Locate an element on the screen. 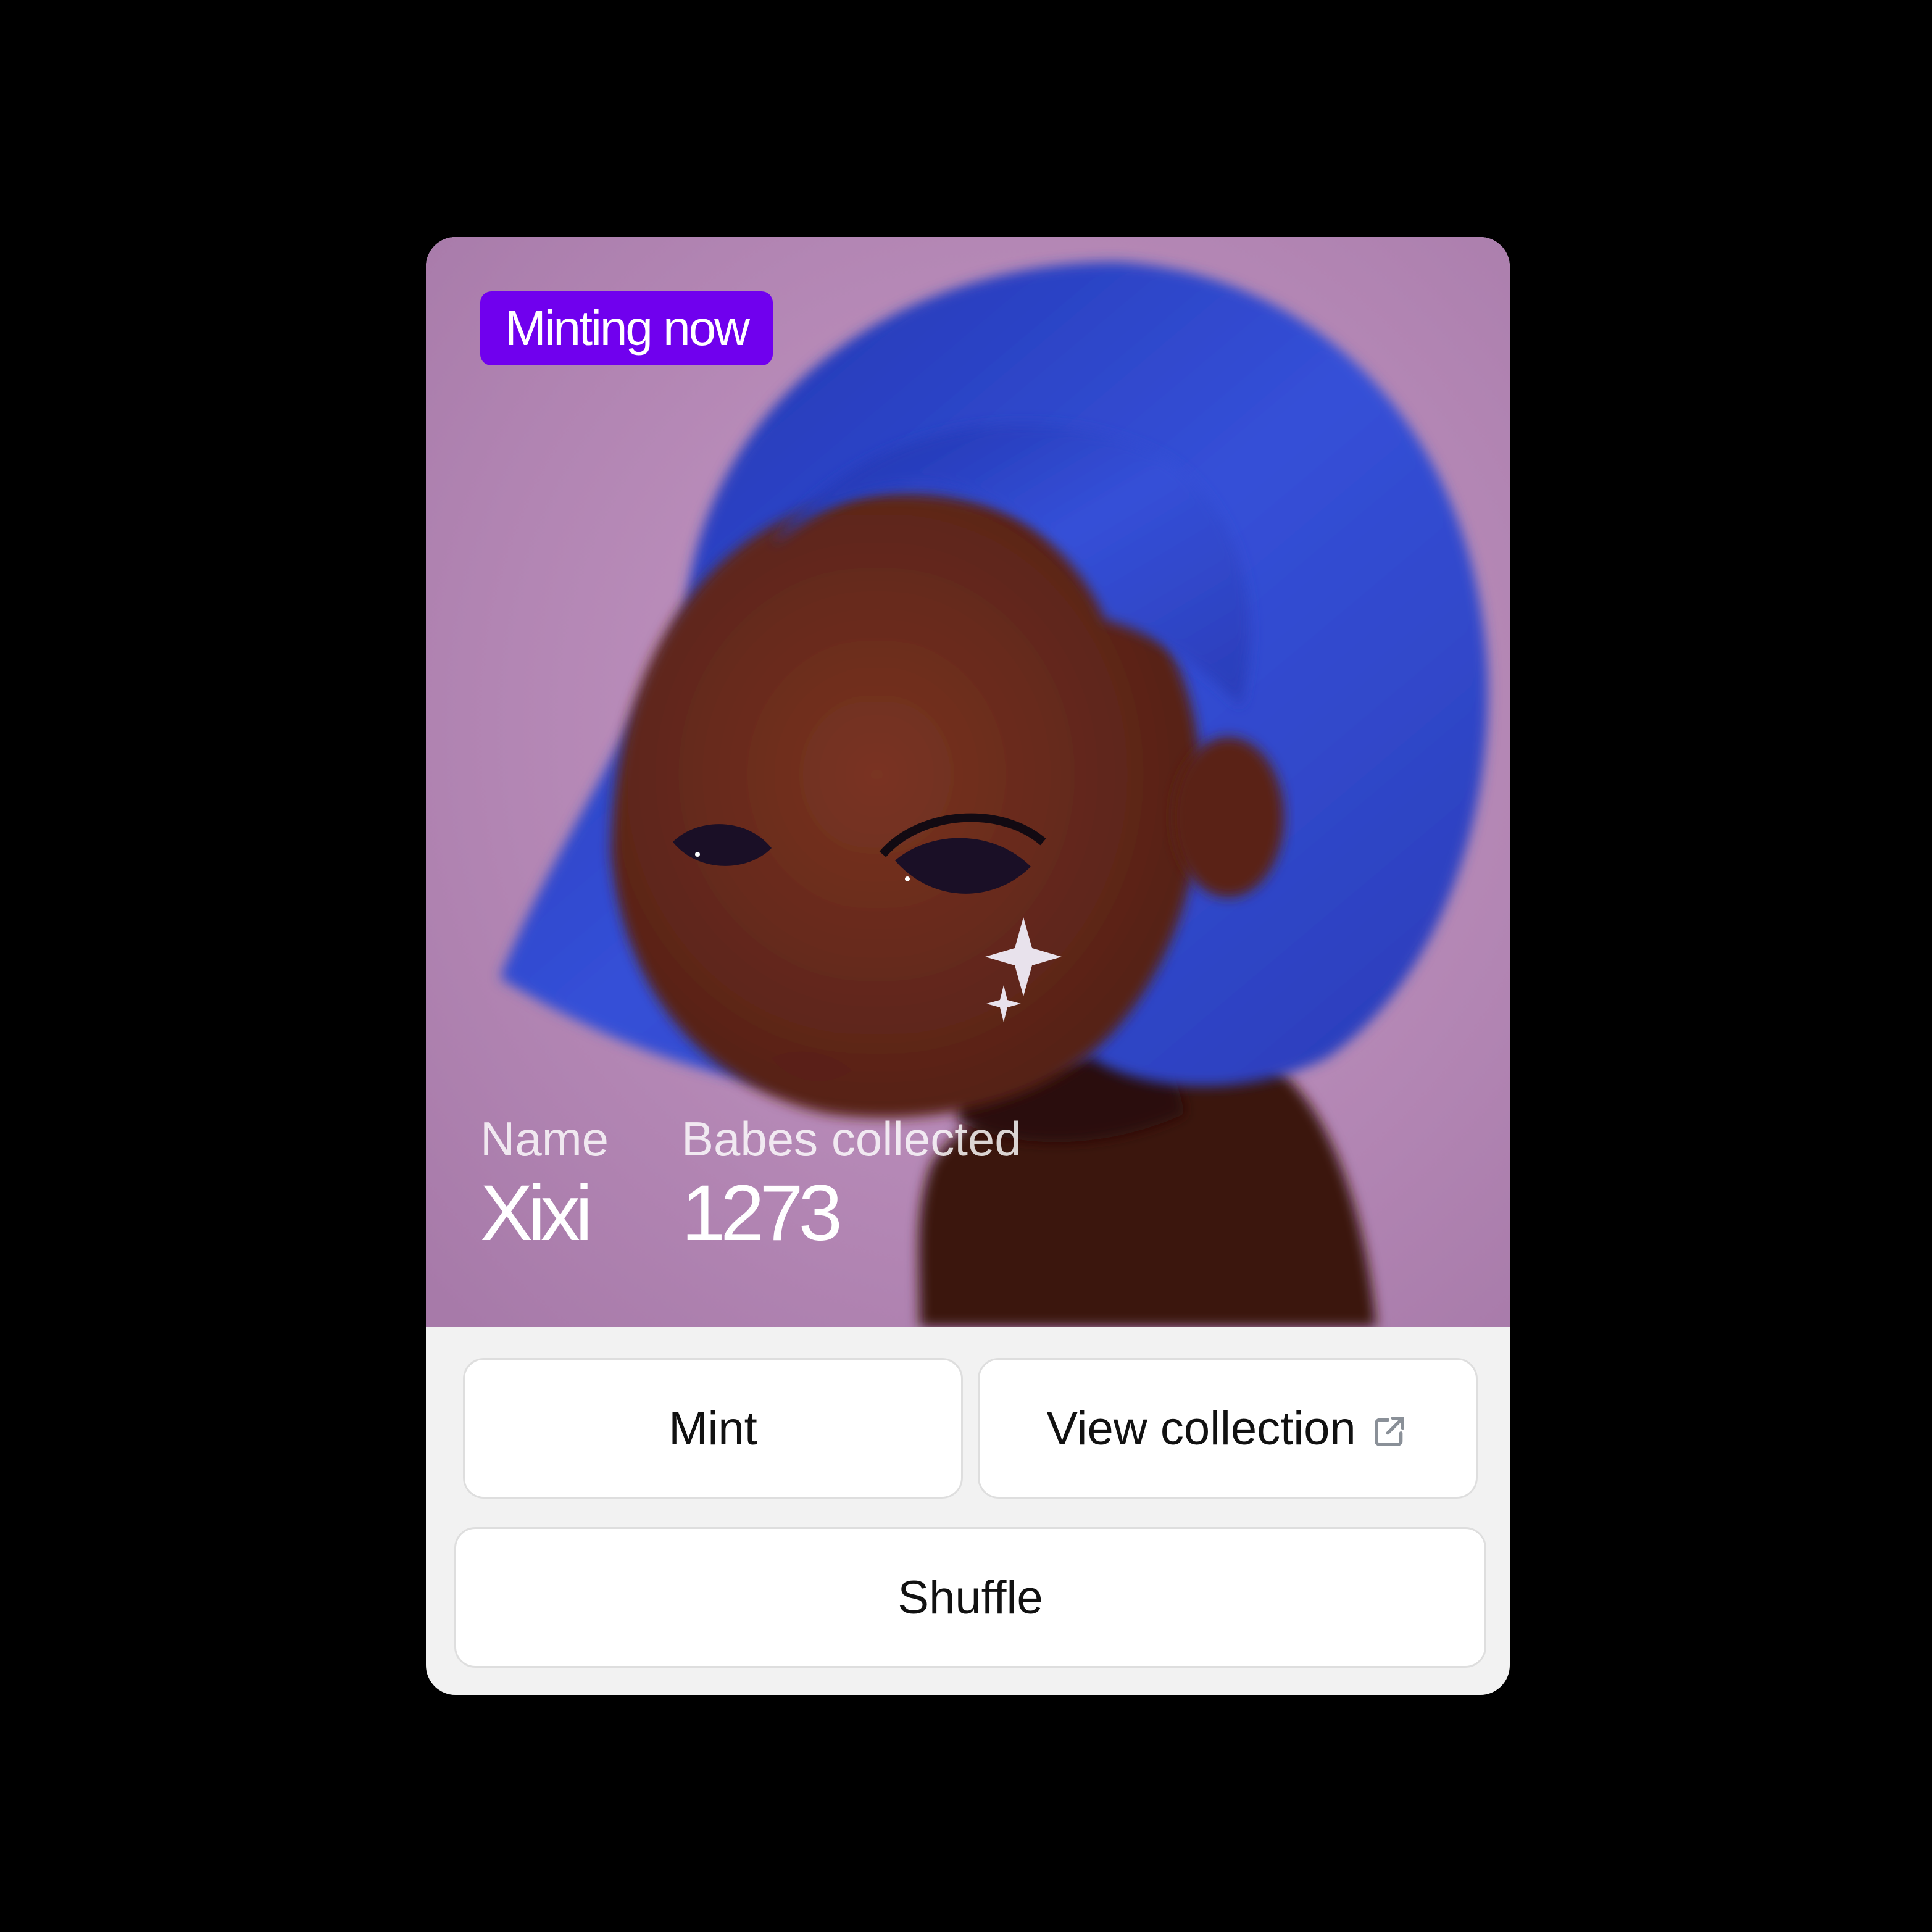  collected-value: 1273 is located at coordinates (762, 1213).